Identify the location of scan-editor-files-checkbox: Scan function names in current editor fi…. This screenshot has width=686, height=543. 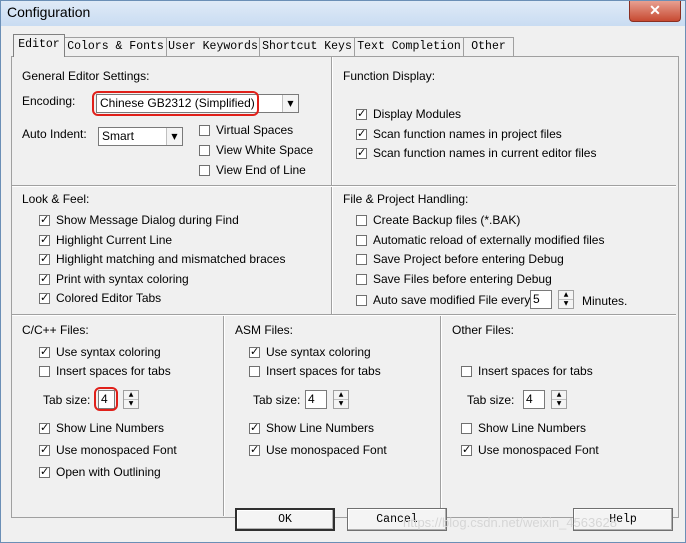
(476, 153).